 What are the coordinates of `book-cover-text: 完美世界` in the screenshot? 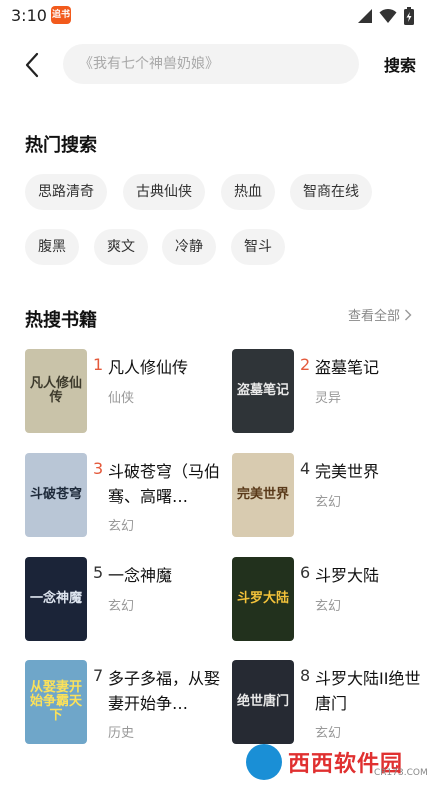 It's located at (262, 494).